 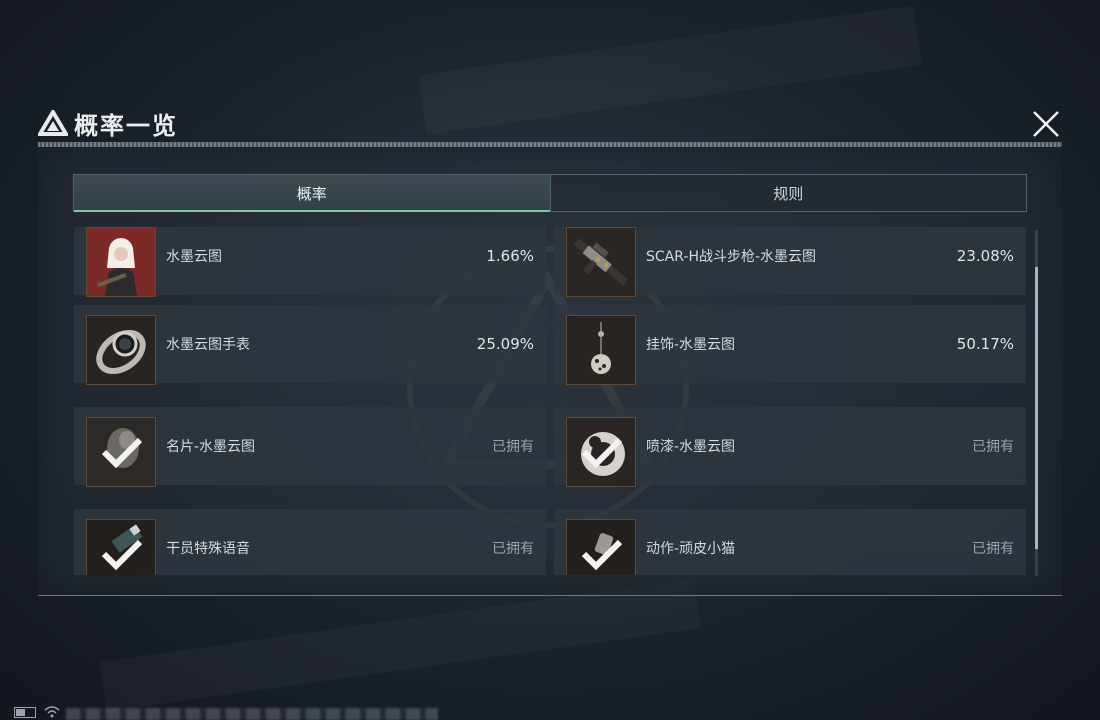 I want to click on tab-probability: 概率, so click(x=312, y=193).